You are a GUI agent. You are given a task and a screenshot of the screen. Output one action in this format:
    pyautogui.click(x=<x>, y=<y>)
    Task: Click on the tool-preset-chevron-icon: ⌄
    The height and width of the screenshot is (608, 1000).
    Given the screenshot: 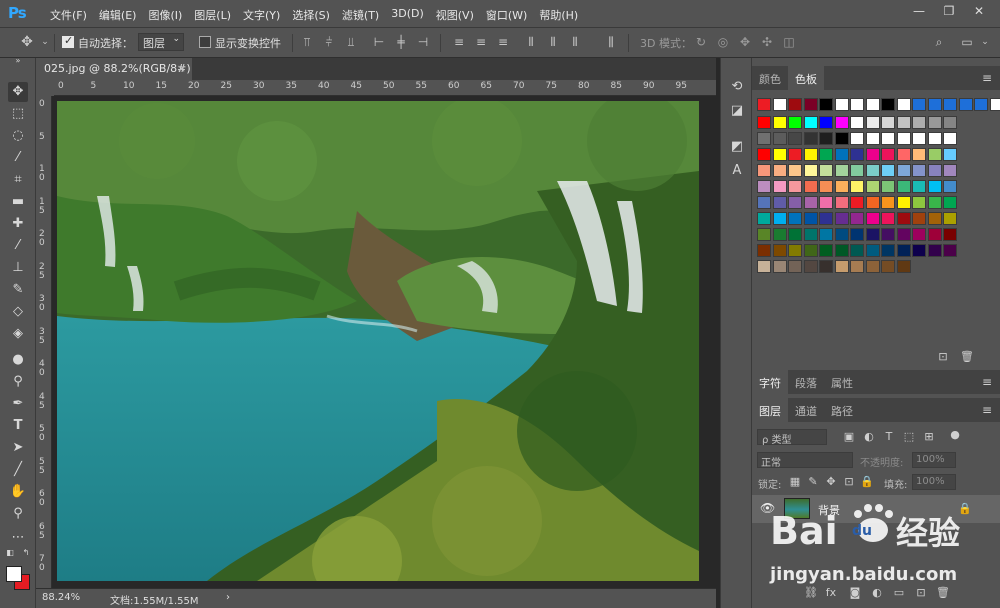 What is the action you would take?
    pyautogui.click(x=45, y=42)
    